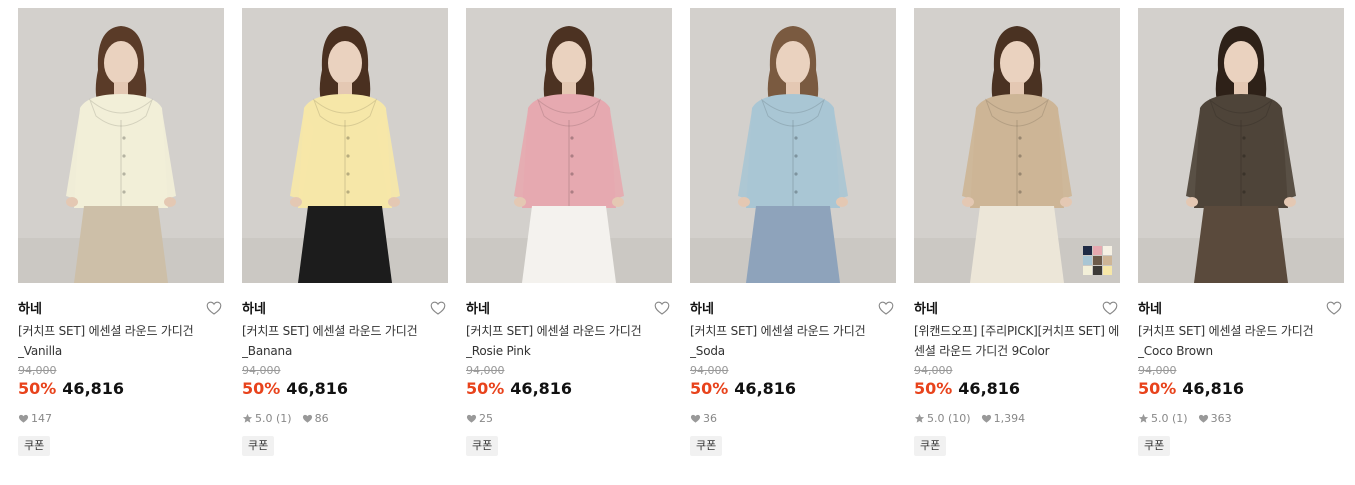 This screenshot has width=1355, height=485. I want to click on likes-count: 36, so click(710, 418).